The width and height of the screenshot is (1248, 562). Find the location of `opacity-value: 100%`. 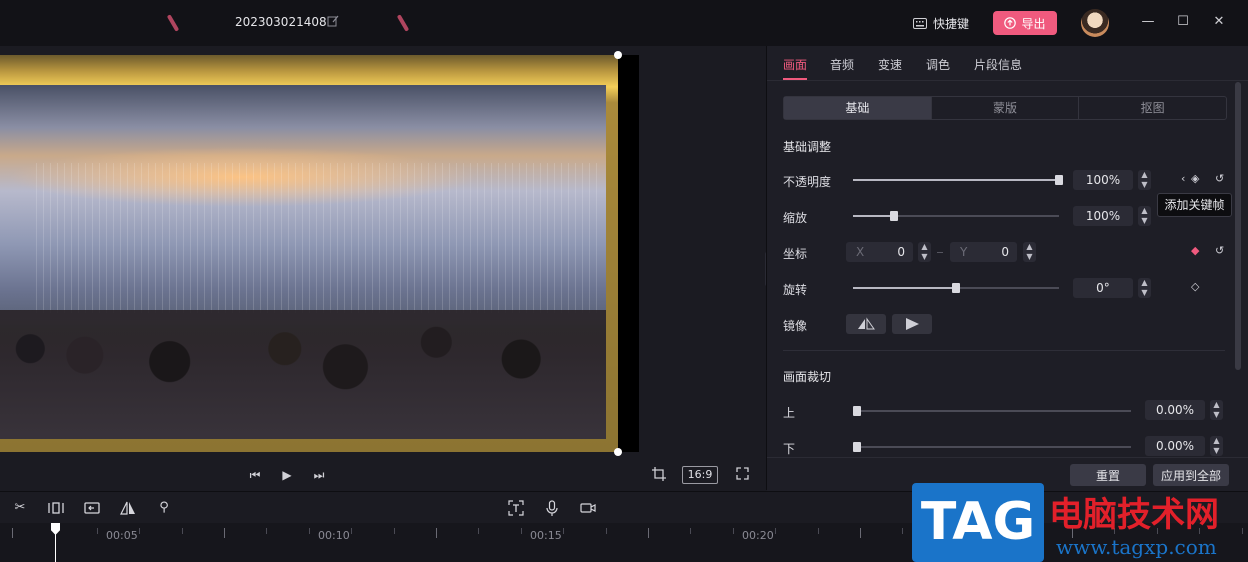

opacity-value: 100% is located at coordinates (1103, 180).